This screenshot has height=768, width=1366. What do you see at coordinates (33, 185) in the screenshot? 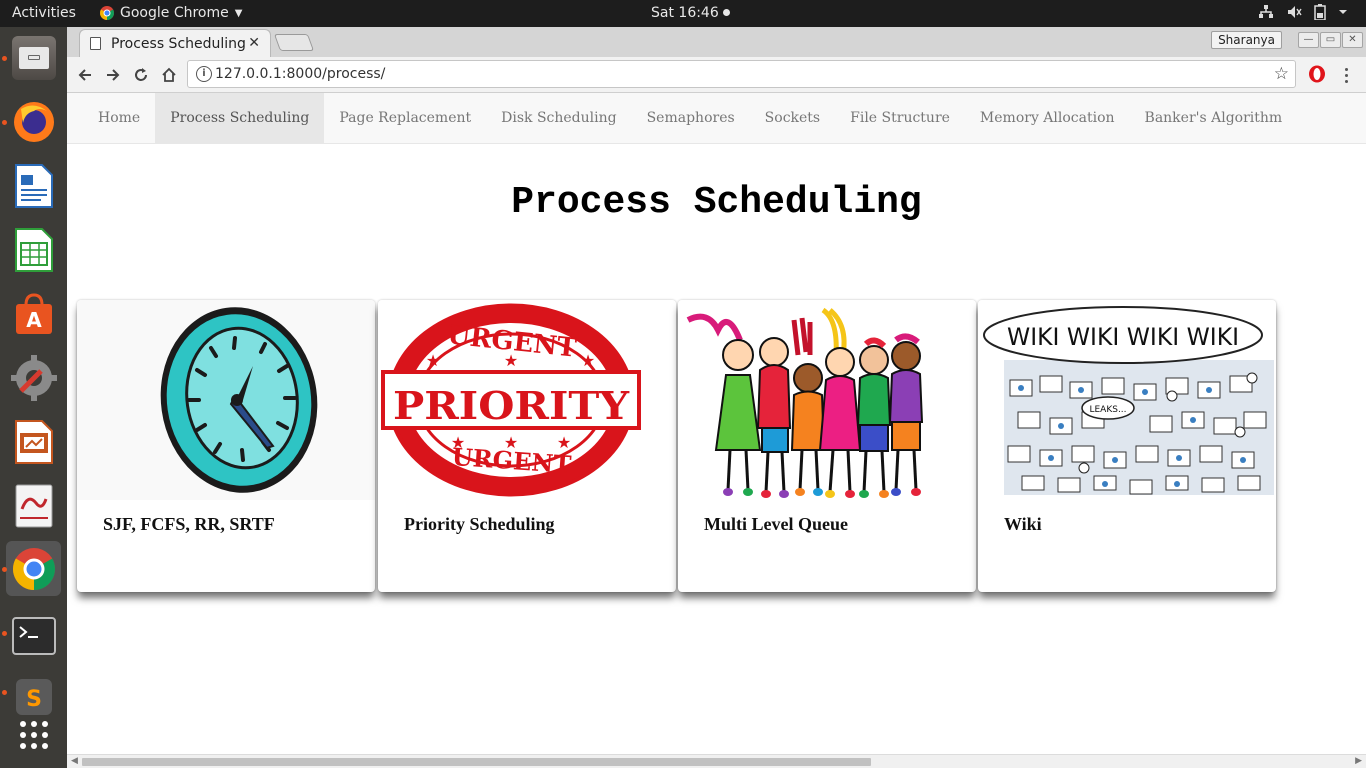
I see `dock-writer` at bounding box center [33, 185].